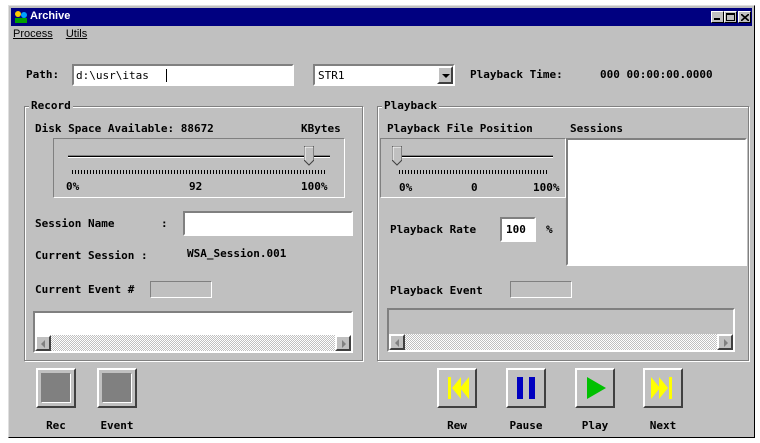  What do you see at coordinates (457, 425) in the screenshot?
I see `rew-button-label: Rew` at bounding box center [457, 425].